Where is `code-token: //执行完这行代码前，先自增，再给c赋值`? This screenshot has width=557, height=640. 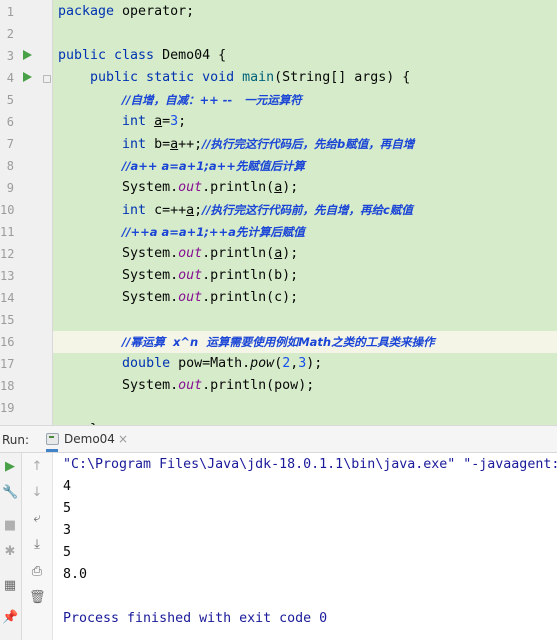 code-token: //执行完这行代码前，先自增，再给c赋值 is located at coordinates (307, 210).